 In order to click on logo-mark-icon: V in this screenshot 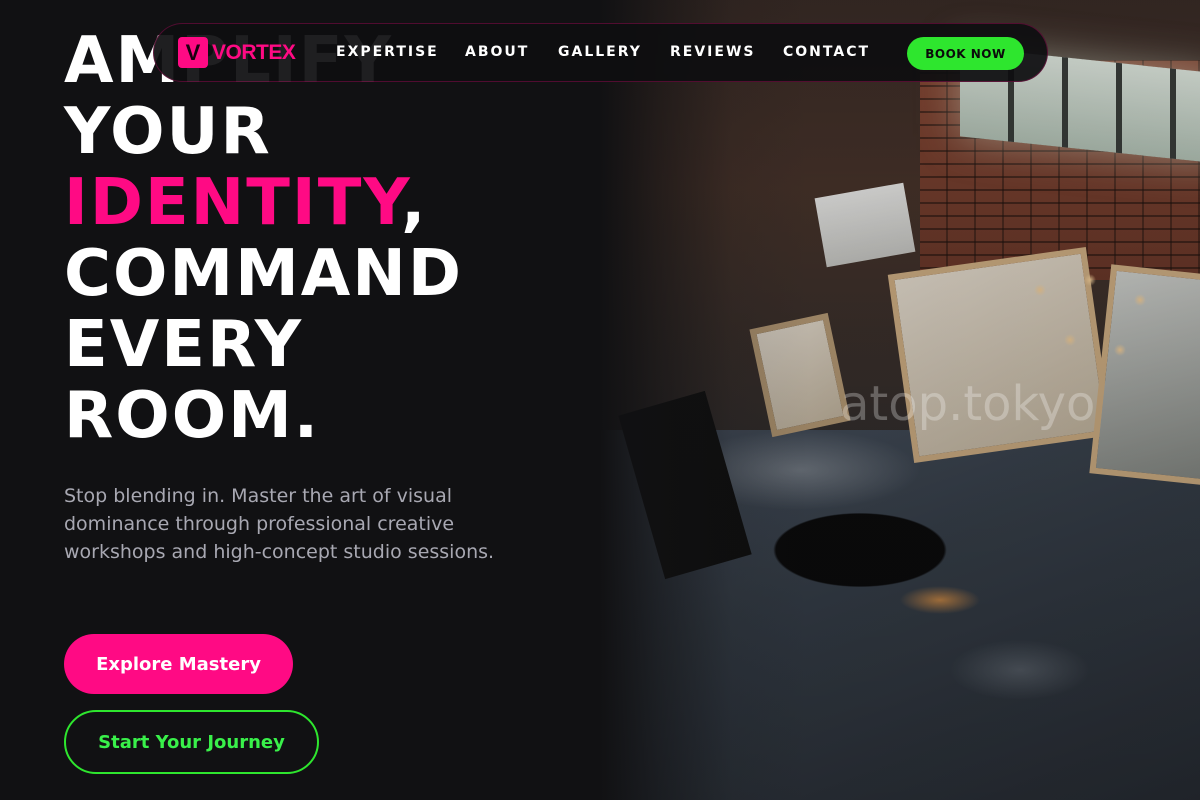, I will do `click(193, 52)`.